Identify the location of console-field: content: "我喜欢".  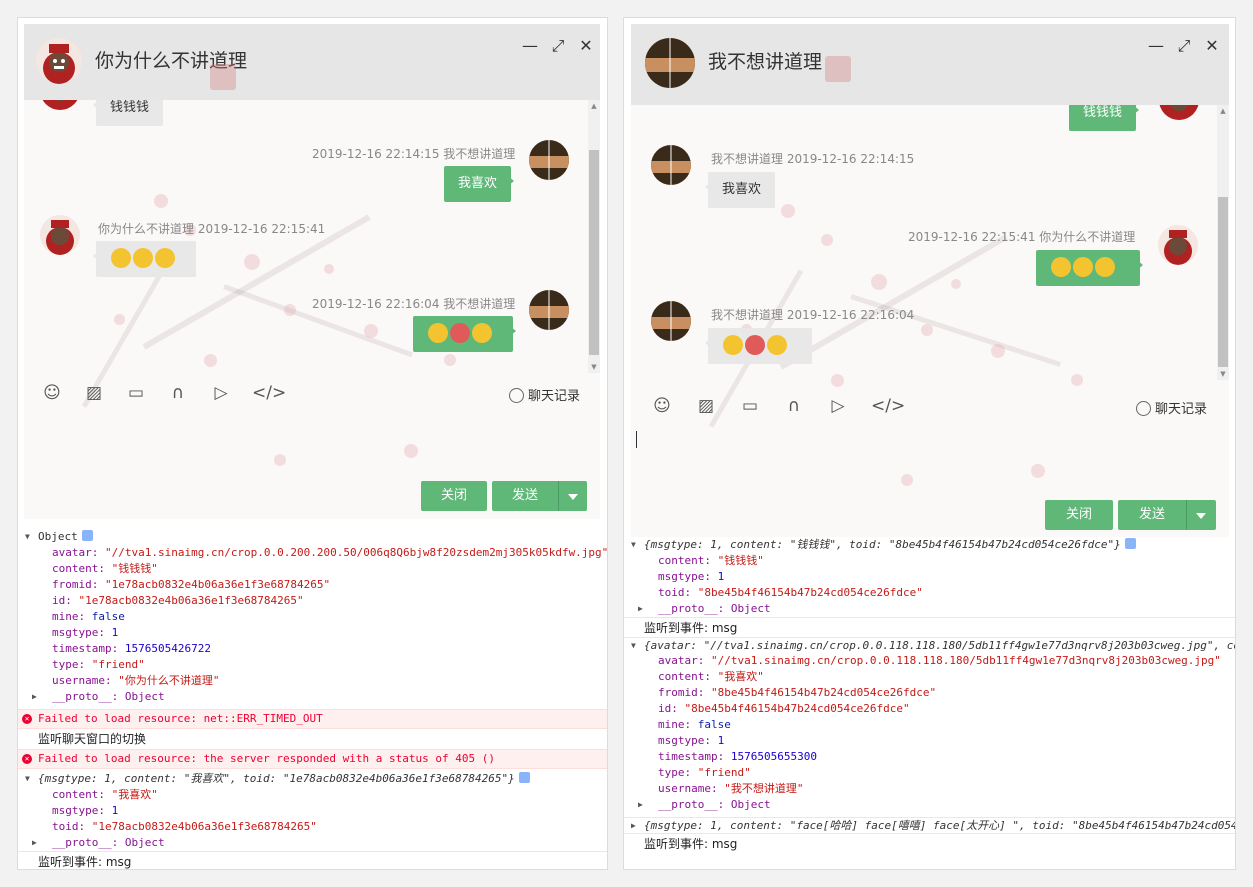
(711, 676).